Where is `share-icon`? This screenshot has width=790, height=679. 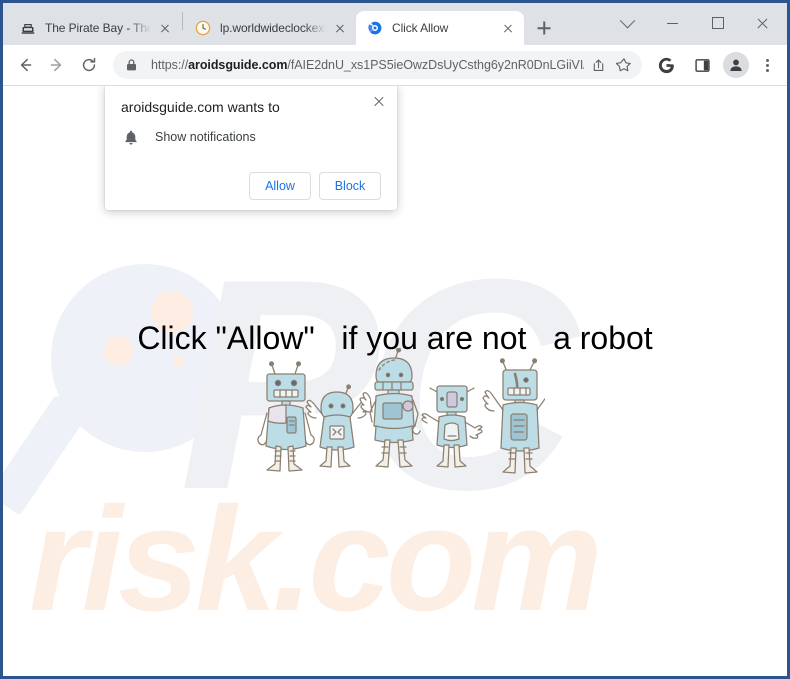
share-icon is located at coordinates (598, 65).